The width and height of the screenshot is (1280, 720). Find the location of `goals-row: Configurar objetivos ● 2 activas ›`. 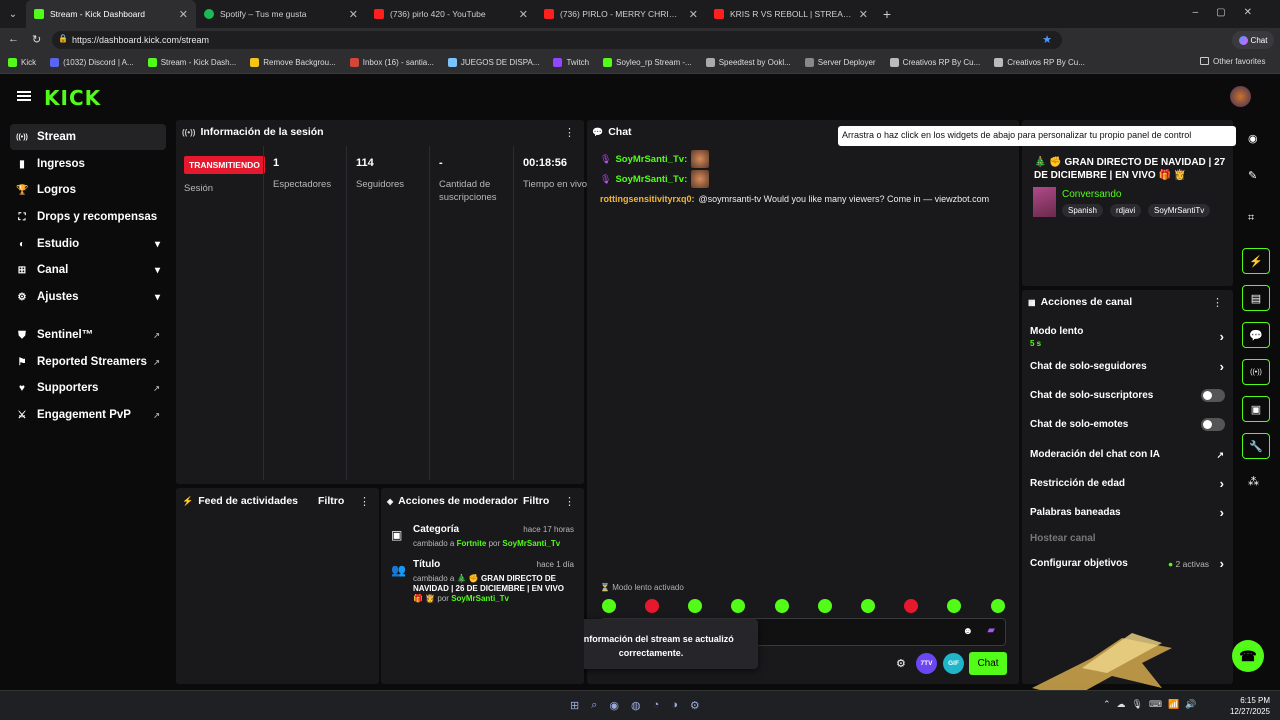

goals-row: Configurar objetivos ● 2 activas › is located at coordinates (1128, 563).